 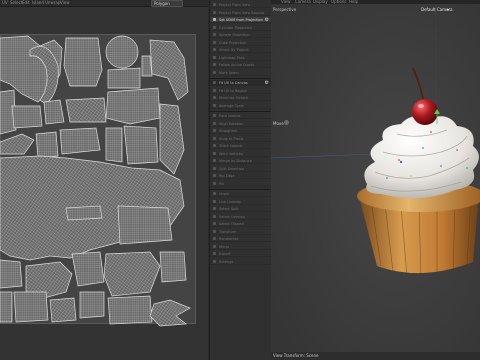 I want to click on tool-item: Live Unwrap, so click(x=240, y=202).